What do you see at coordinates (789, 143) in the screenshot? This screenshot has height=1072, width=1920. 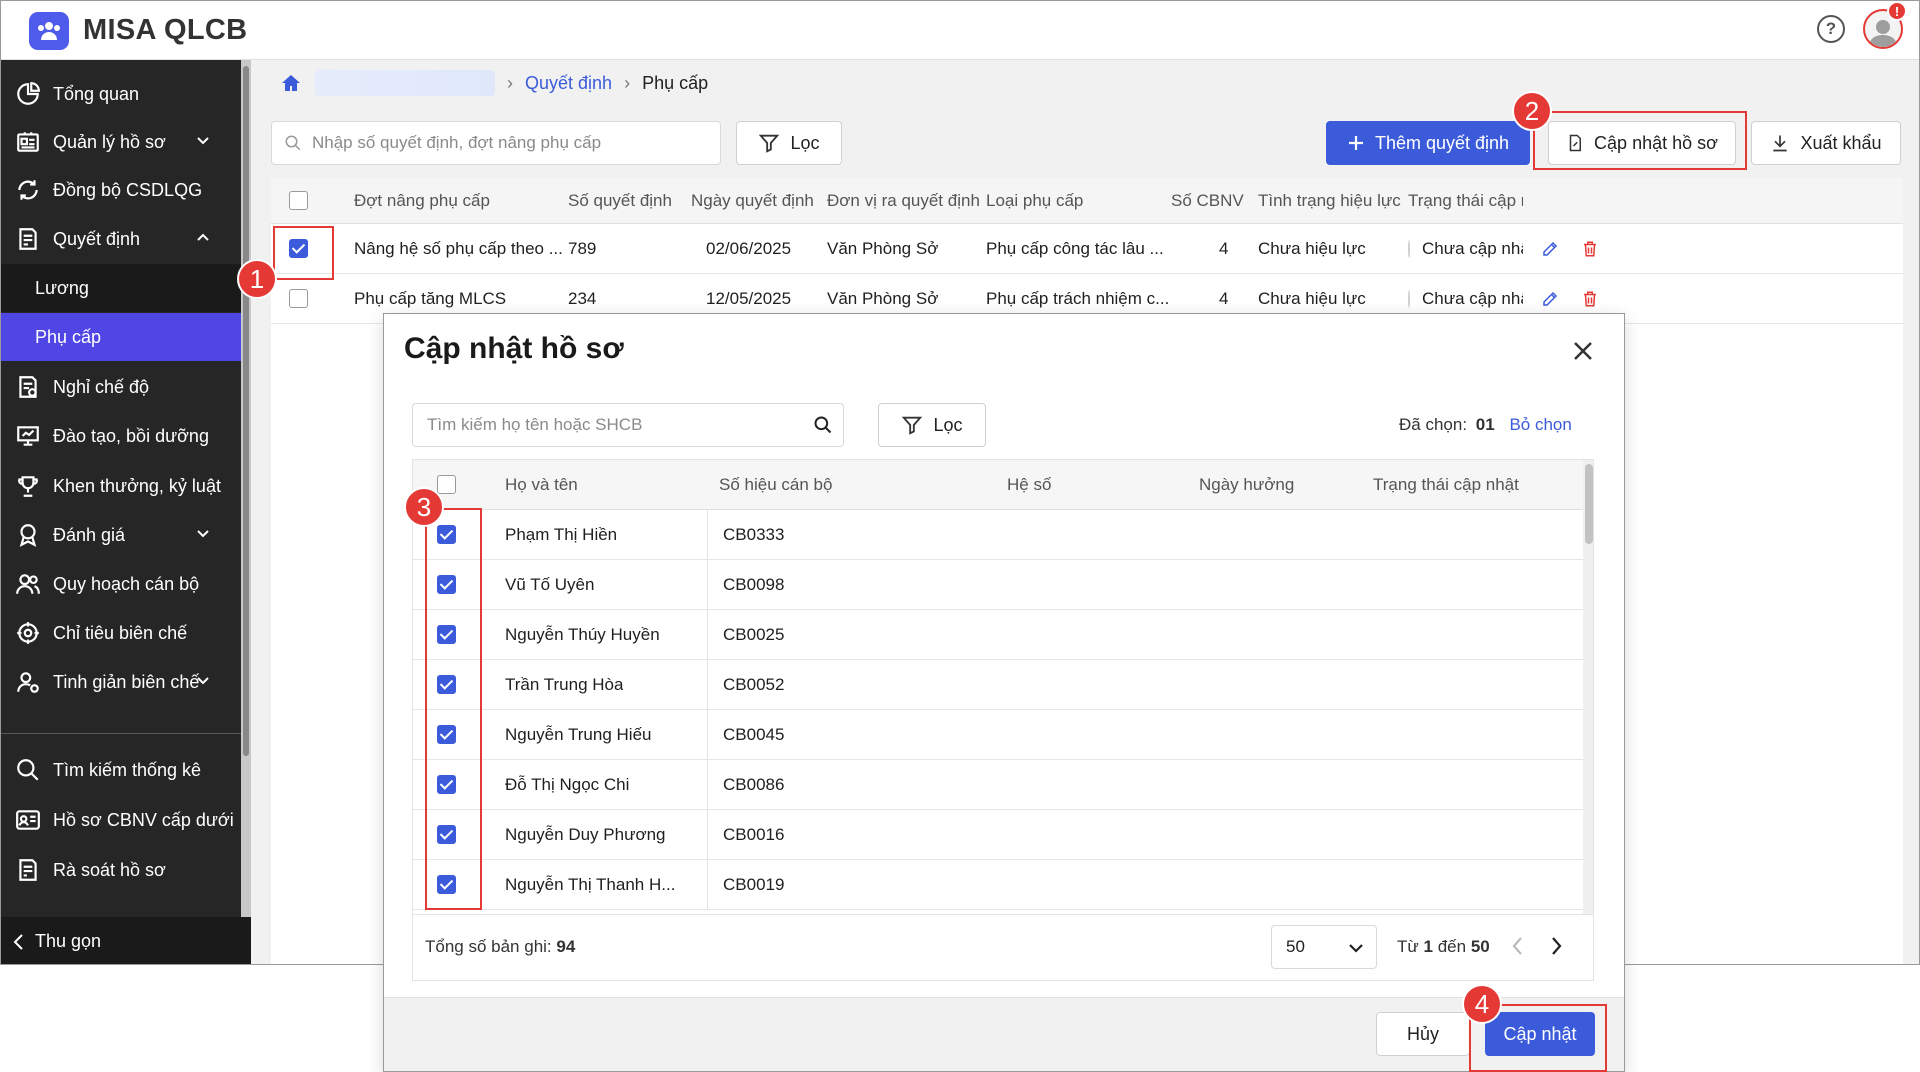 I see `filter-button: Lọc` at bounding box center [789, 143].